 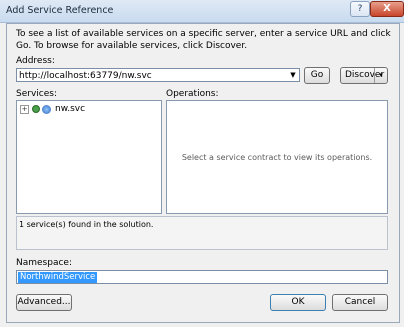 I want to click on service-endpoint-icon, so click(x=36, y=109).